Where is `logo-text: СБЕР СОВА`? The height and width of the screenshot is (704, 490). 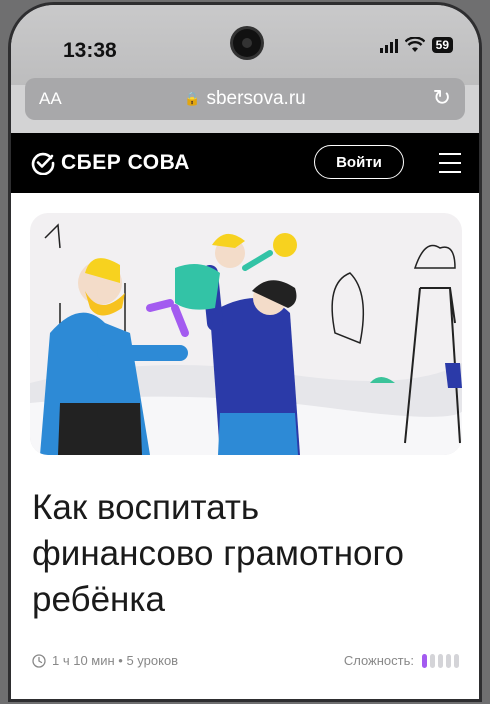
logo-text: СБЕР СОВА is located at coordinates (125, 162).